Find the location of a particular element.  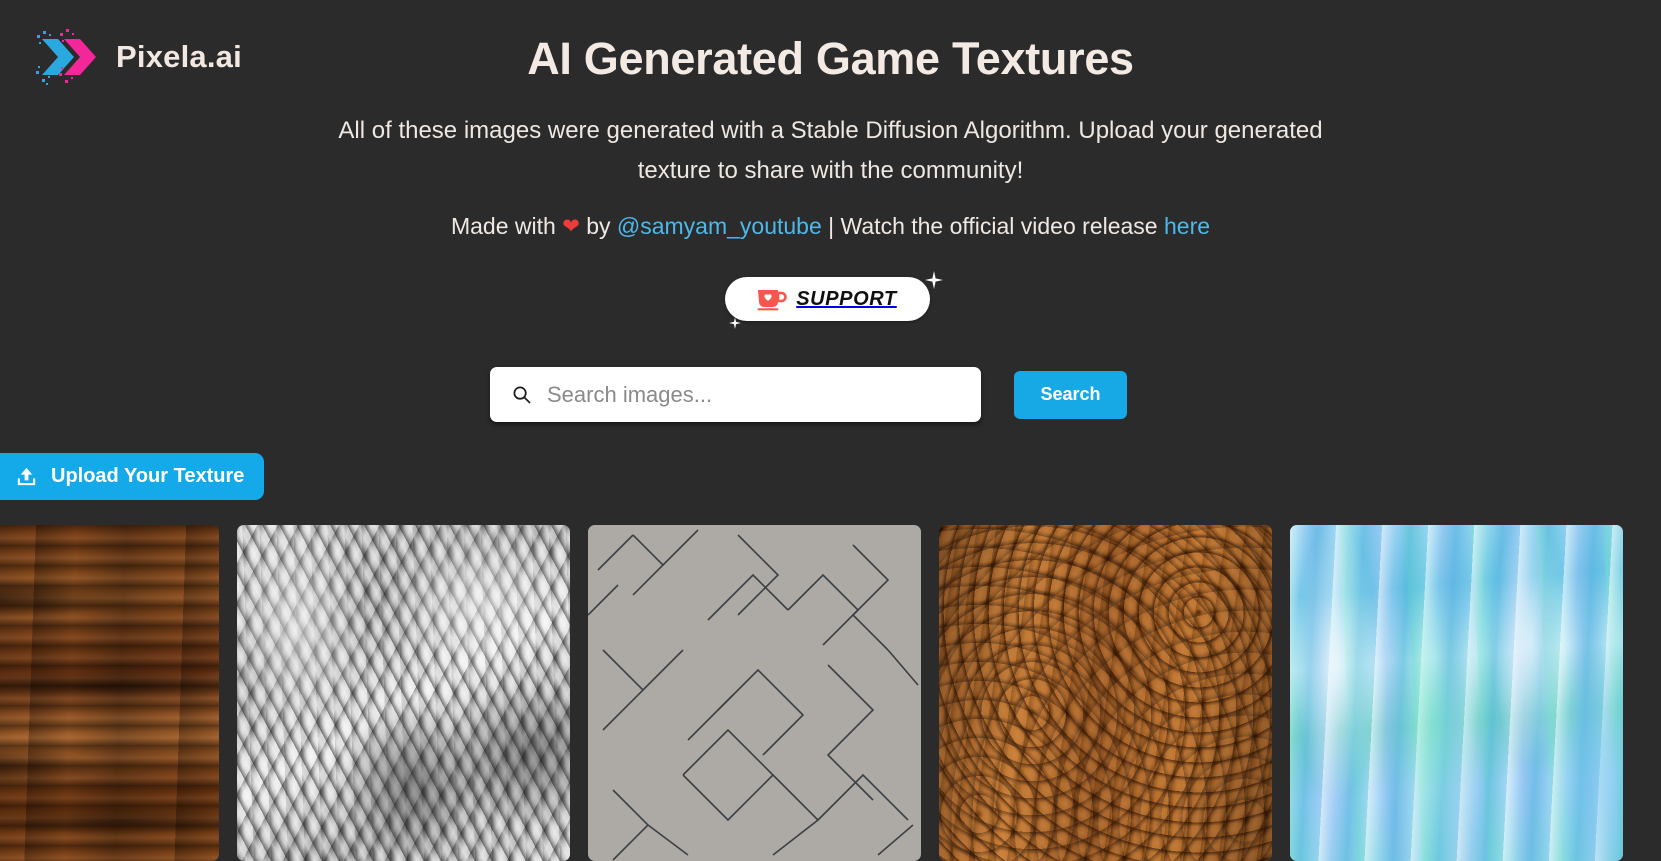

upload-texture-button: Upload Your Texture is located at coordinates (132, 476).